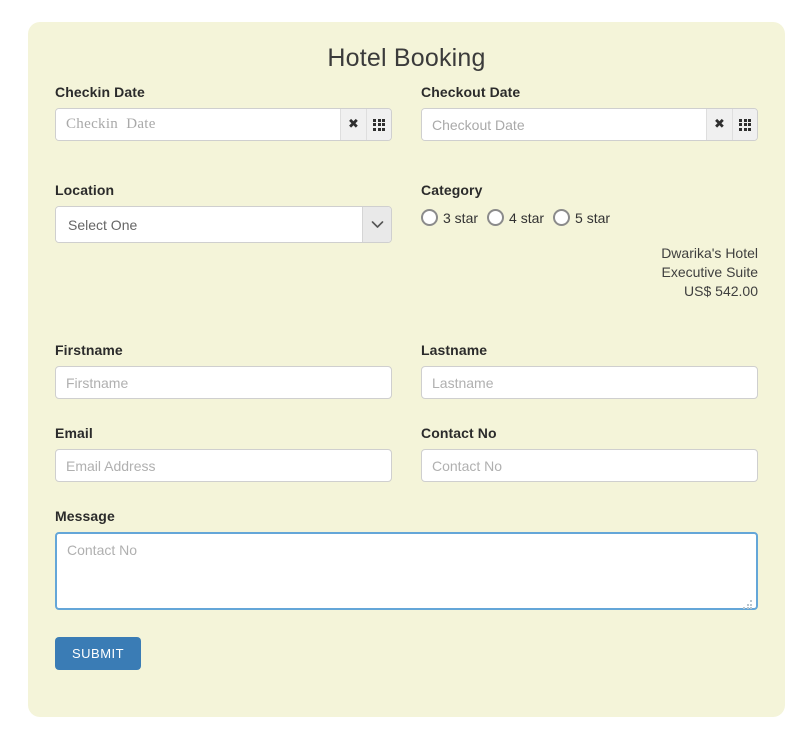 This screenshot has height=749, width=812. Describe the element at coordinates (721, 291) in the screenshot. I see `summary-price: US$ 542.00` at that location.